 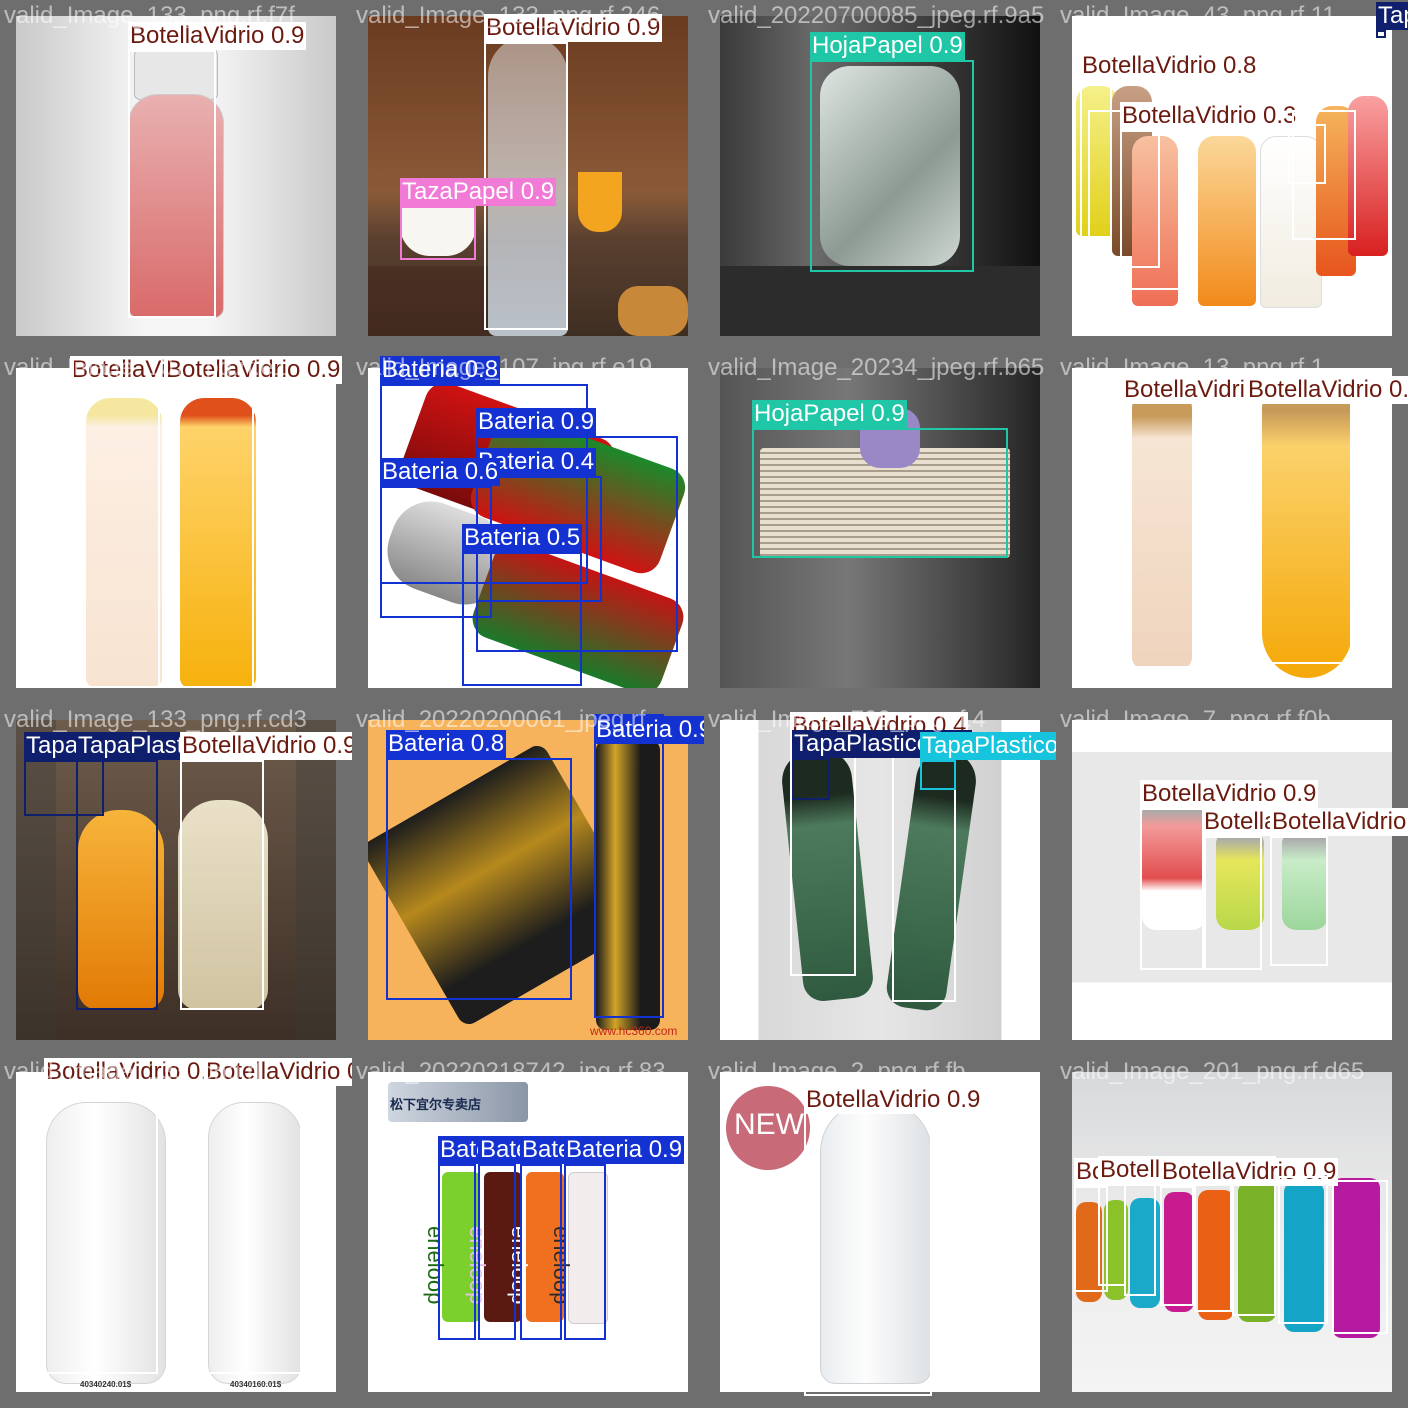 I want to click on tile-filename: valid_20220218742_jpg.rf.83, so click(x=511, y=1071).